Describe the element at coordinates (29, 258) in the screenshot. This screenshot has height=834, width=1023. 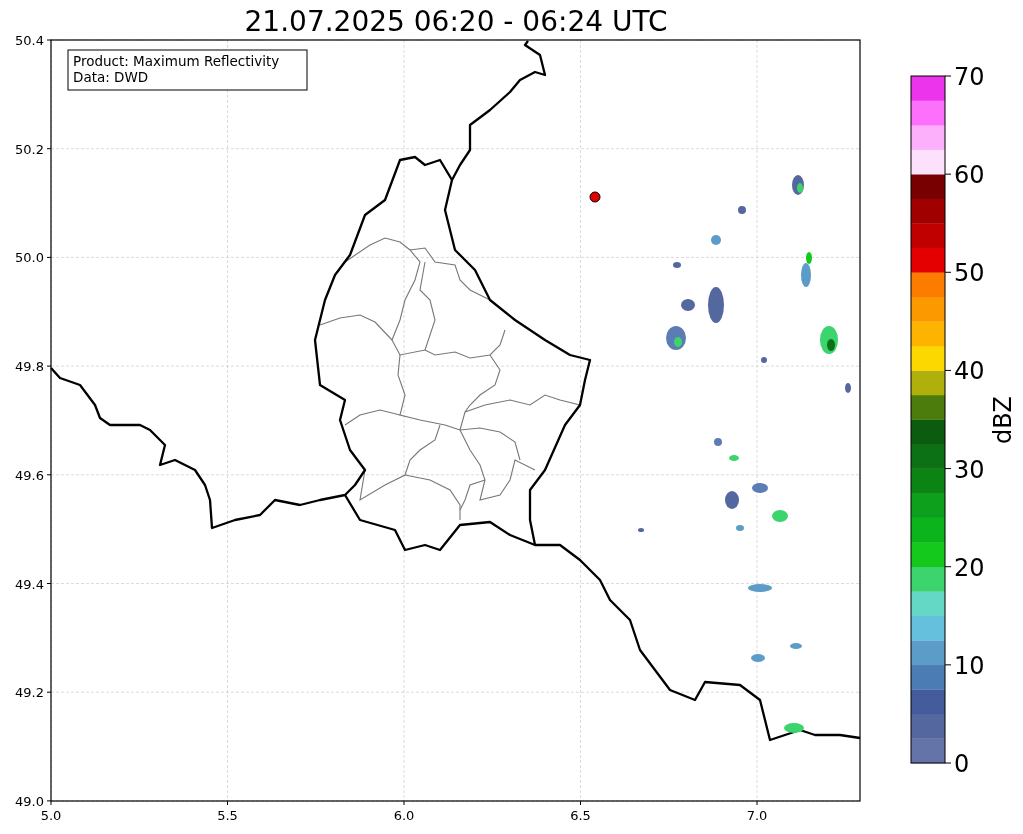
I see `y-axis-label: 50.0` at that location.